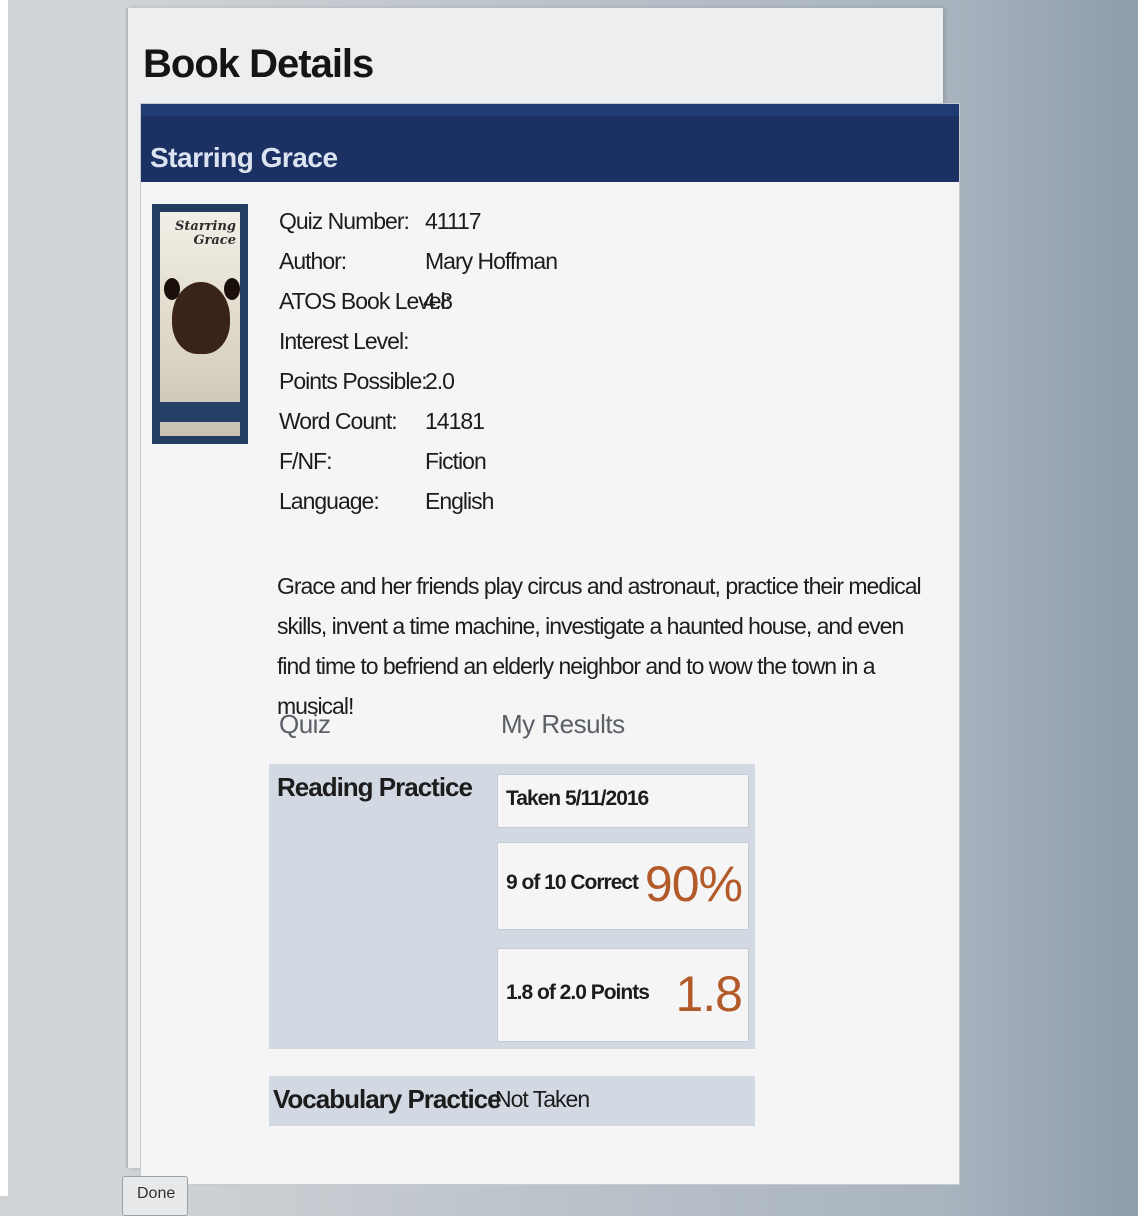 The height and width of the screenshot is (1216, 1138). What do you see at coordinates (542, 1099) in the screenshot?
I see `vocabulary-practice-status: Not Taken` at bounding box center [542, 1099].